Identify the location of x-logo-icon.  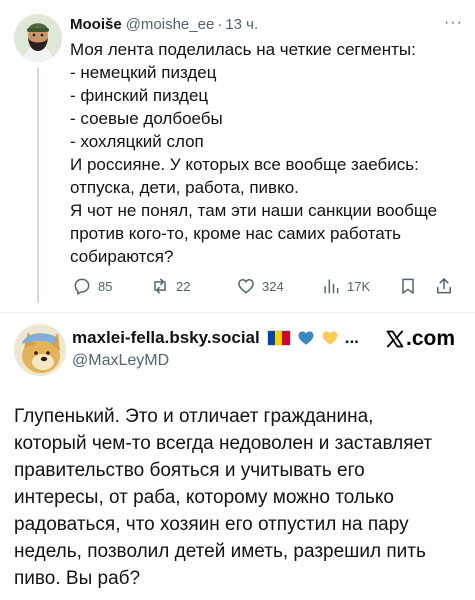
(395, 339).